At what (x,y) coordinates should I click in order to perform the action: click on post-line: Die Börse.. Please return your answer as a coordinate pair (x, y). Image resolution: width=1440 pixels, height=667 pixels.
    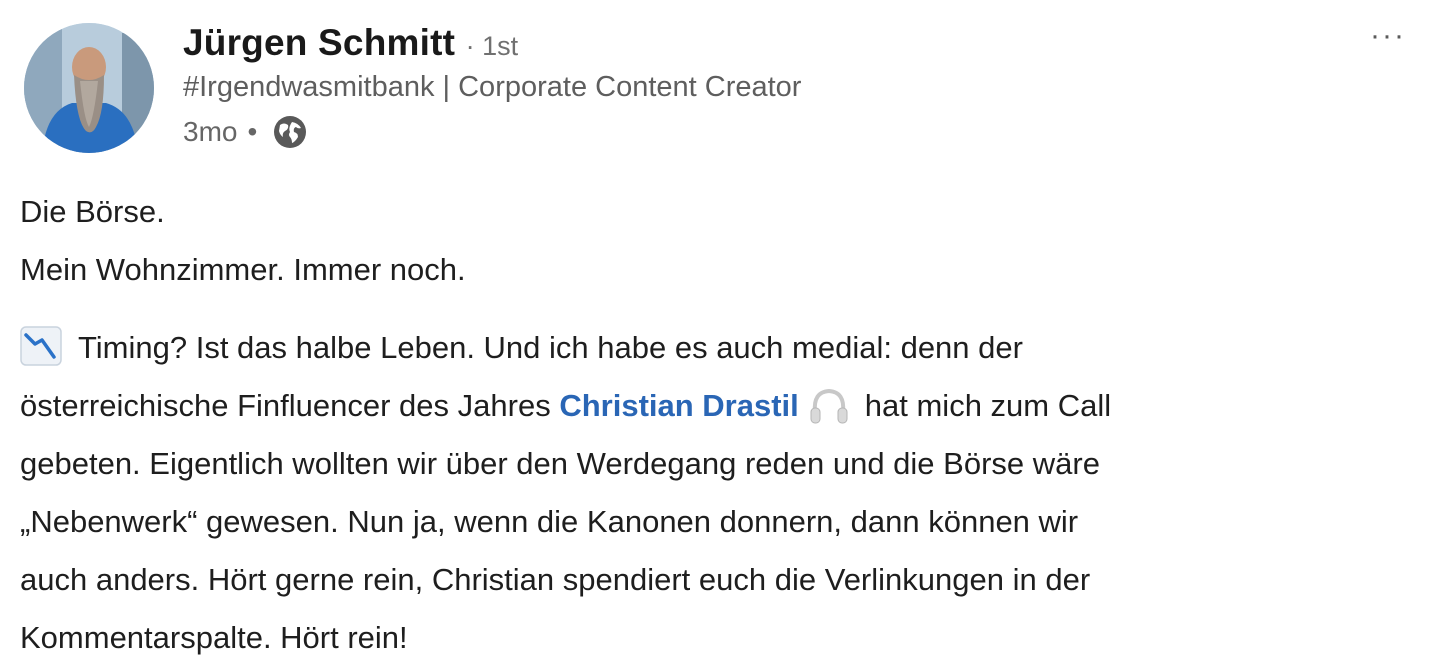
    Looking at the image, I should click on (92, 211).